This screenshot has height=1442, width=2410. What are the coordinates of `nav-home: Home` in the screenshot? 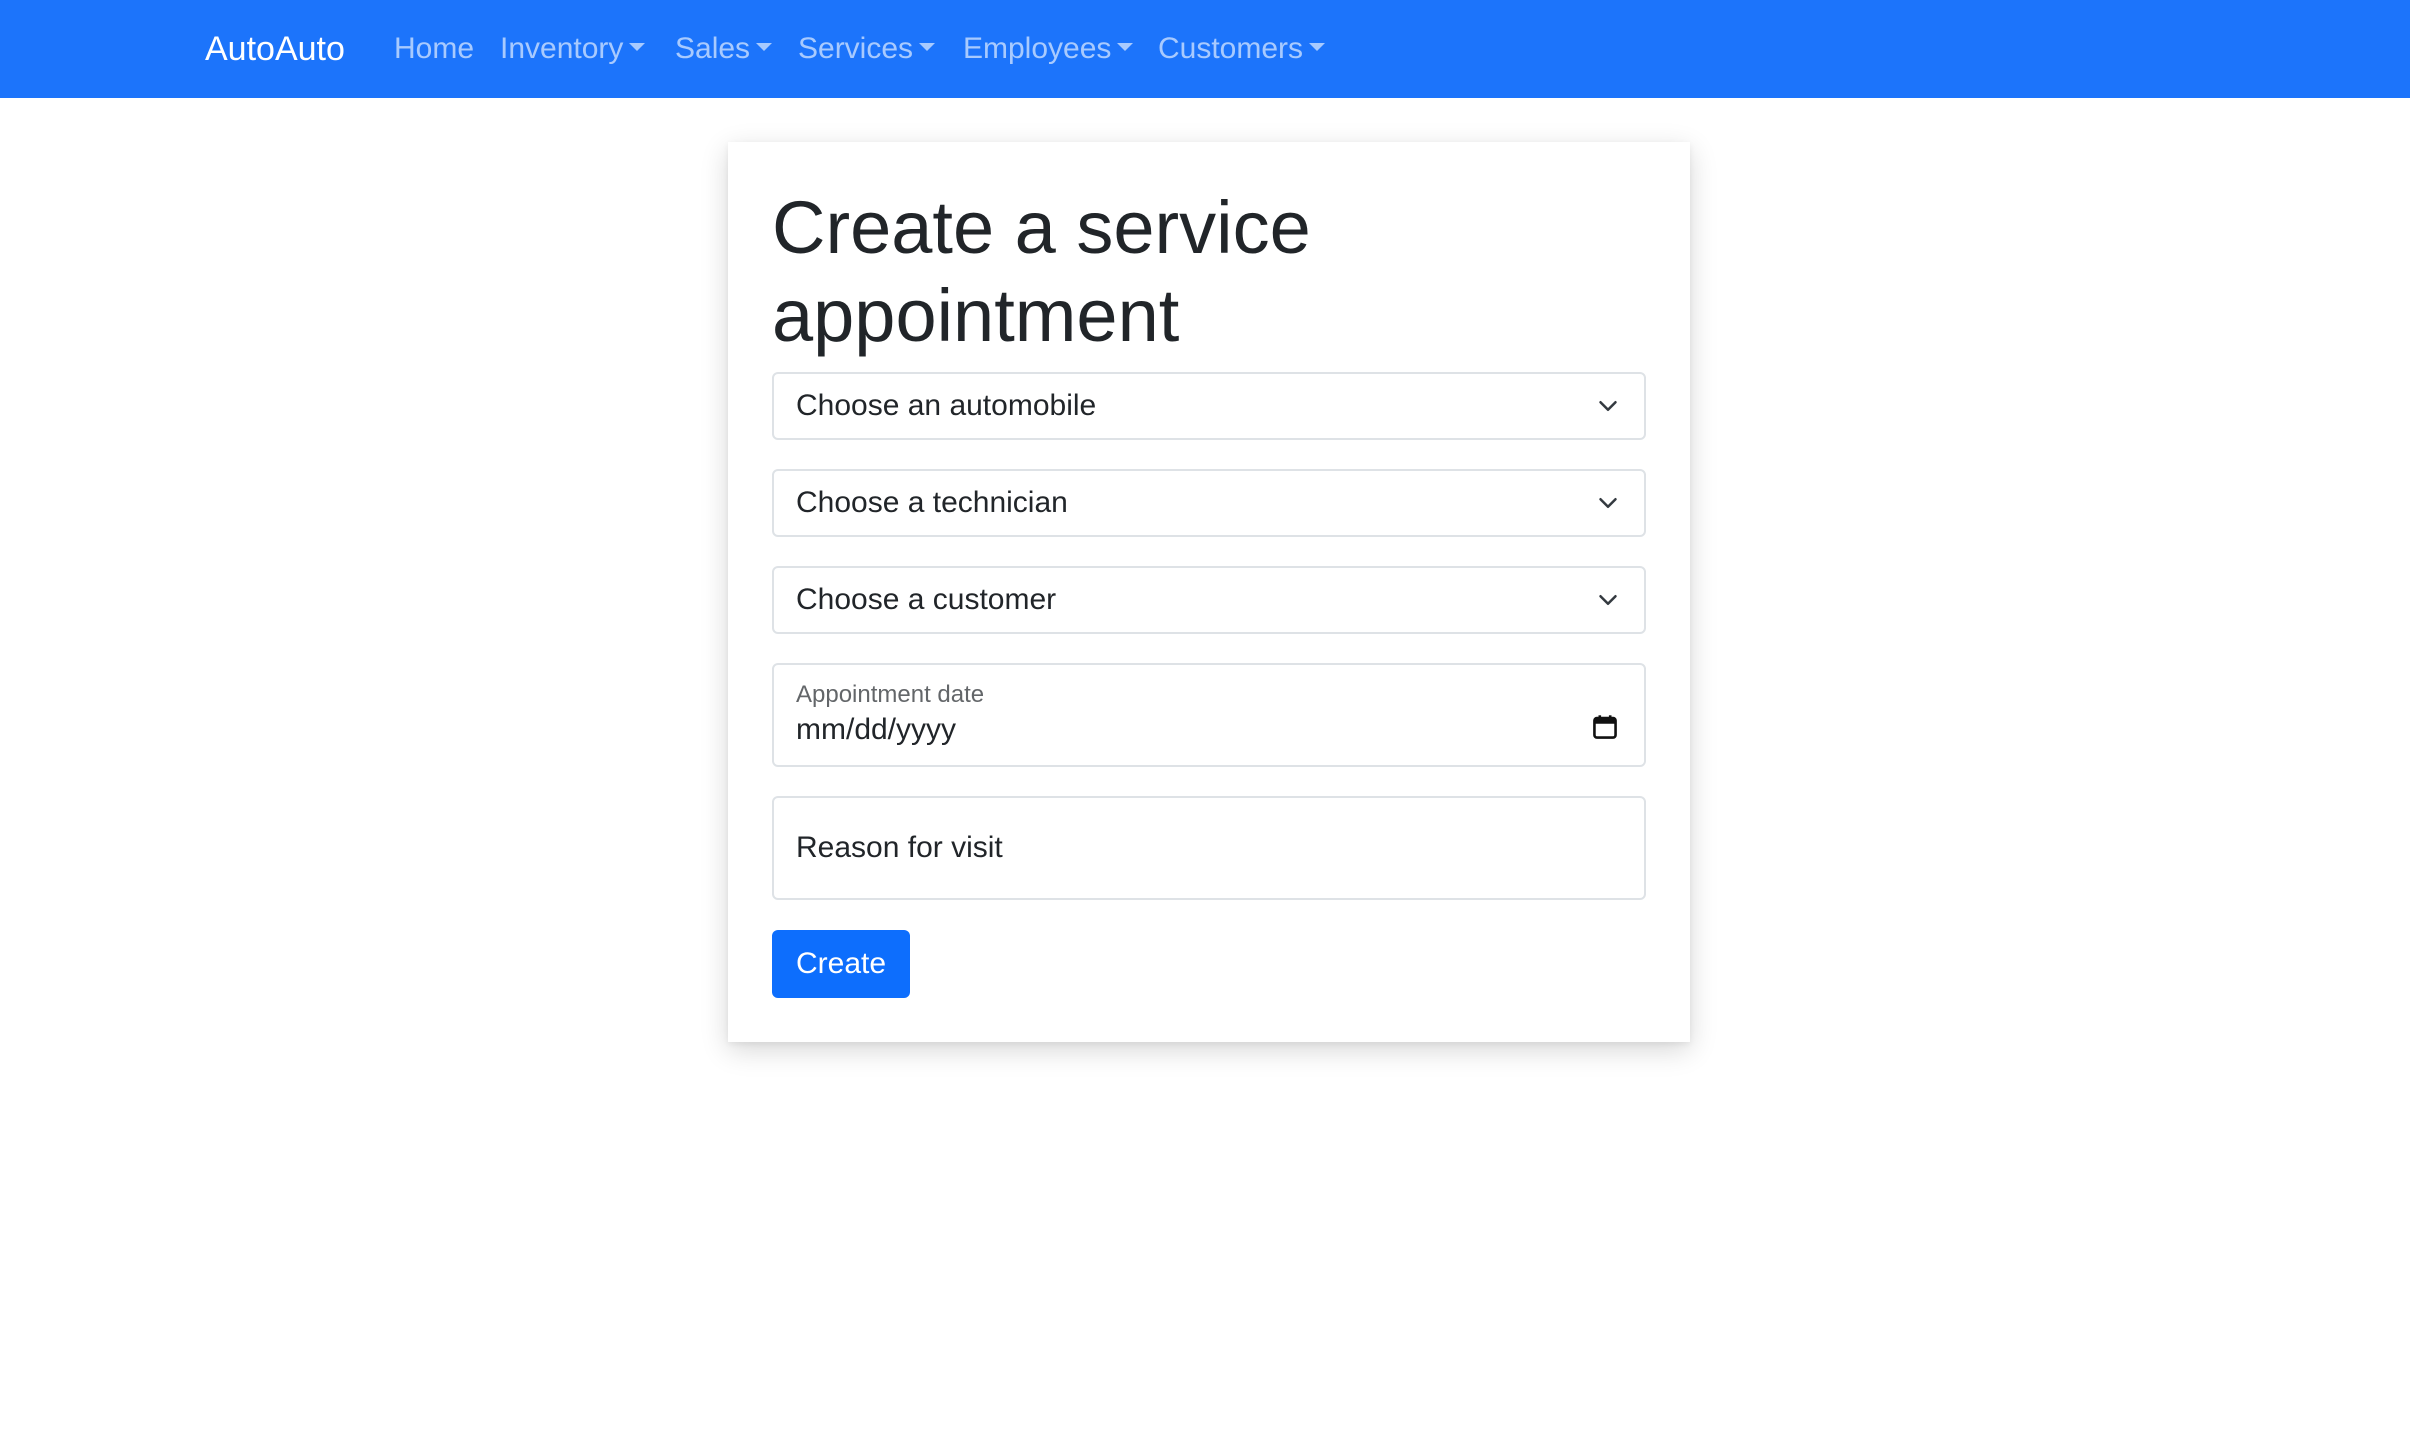 It's located at (434, 49).